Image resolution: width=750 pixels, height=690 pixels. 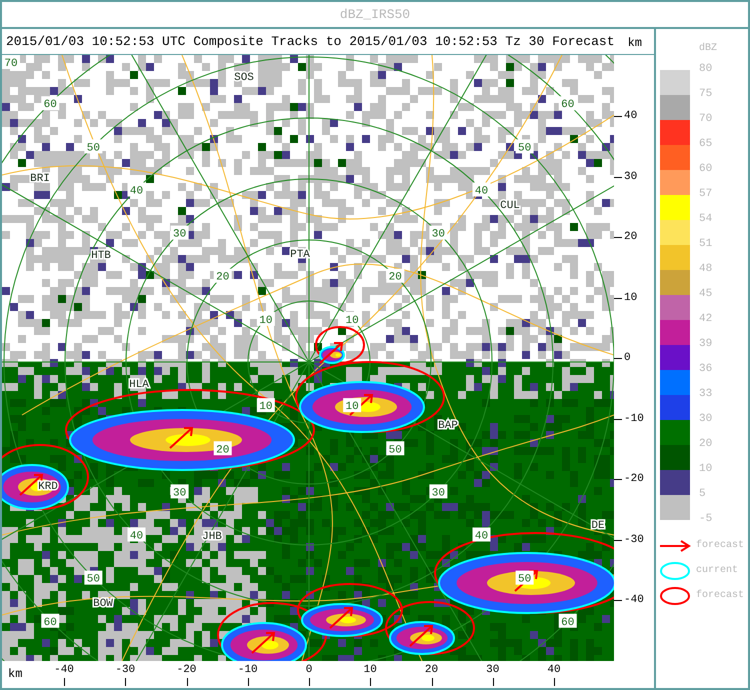 I want to click on window-title: dBZ_IRS50, so click(x=375, y=15).